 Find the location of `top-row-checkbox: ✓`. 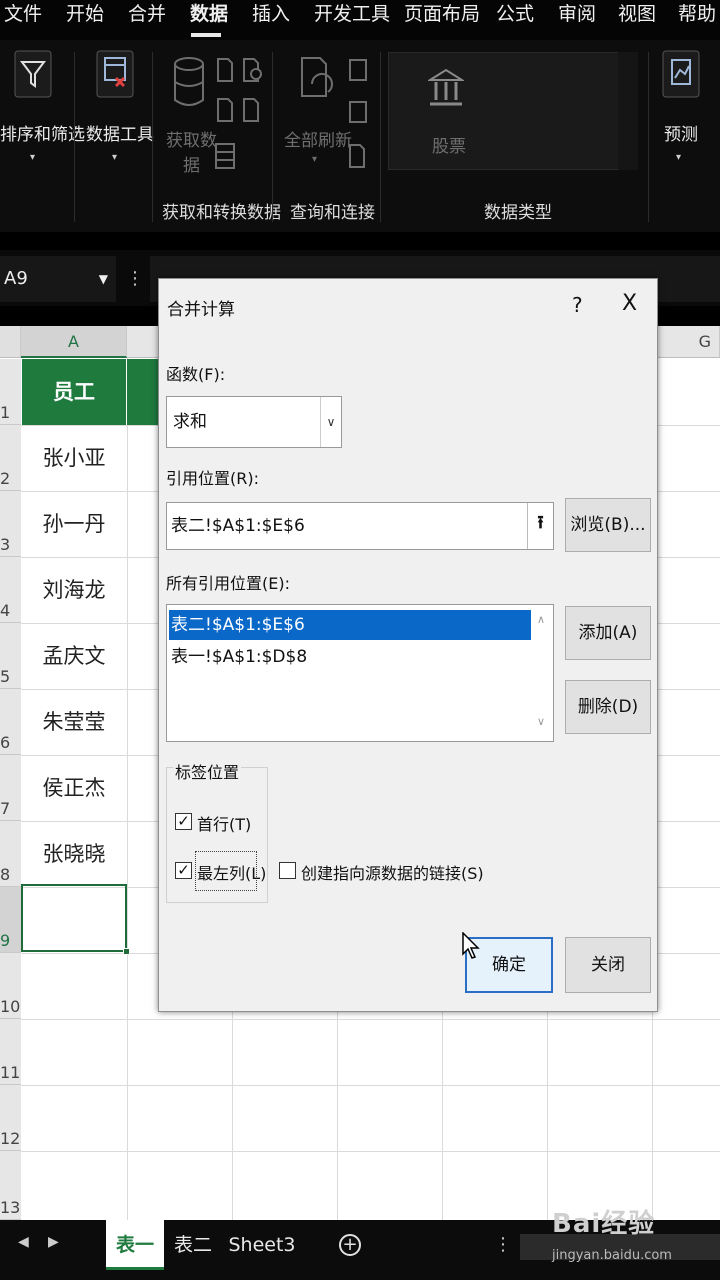

top-row-checkbox: ✓ is located at coordinates (183, 821).